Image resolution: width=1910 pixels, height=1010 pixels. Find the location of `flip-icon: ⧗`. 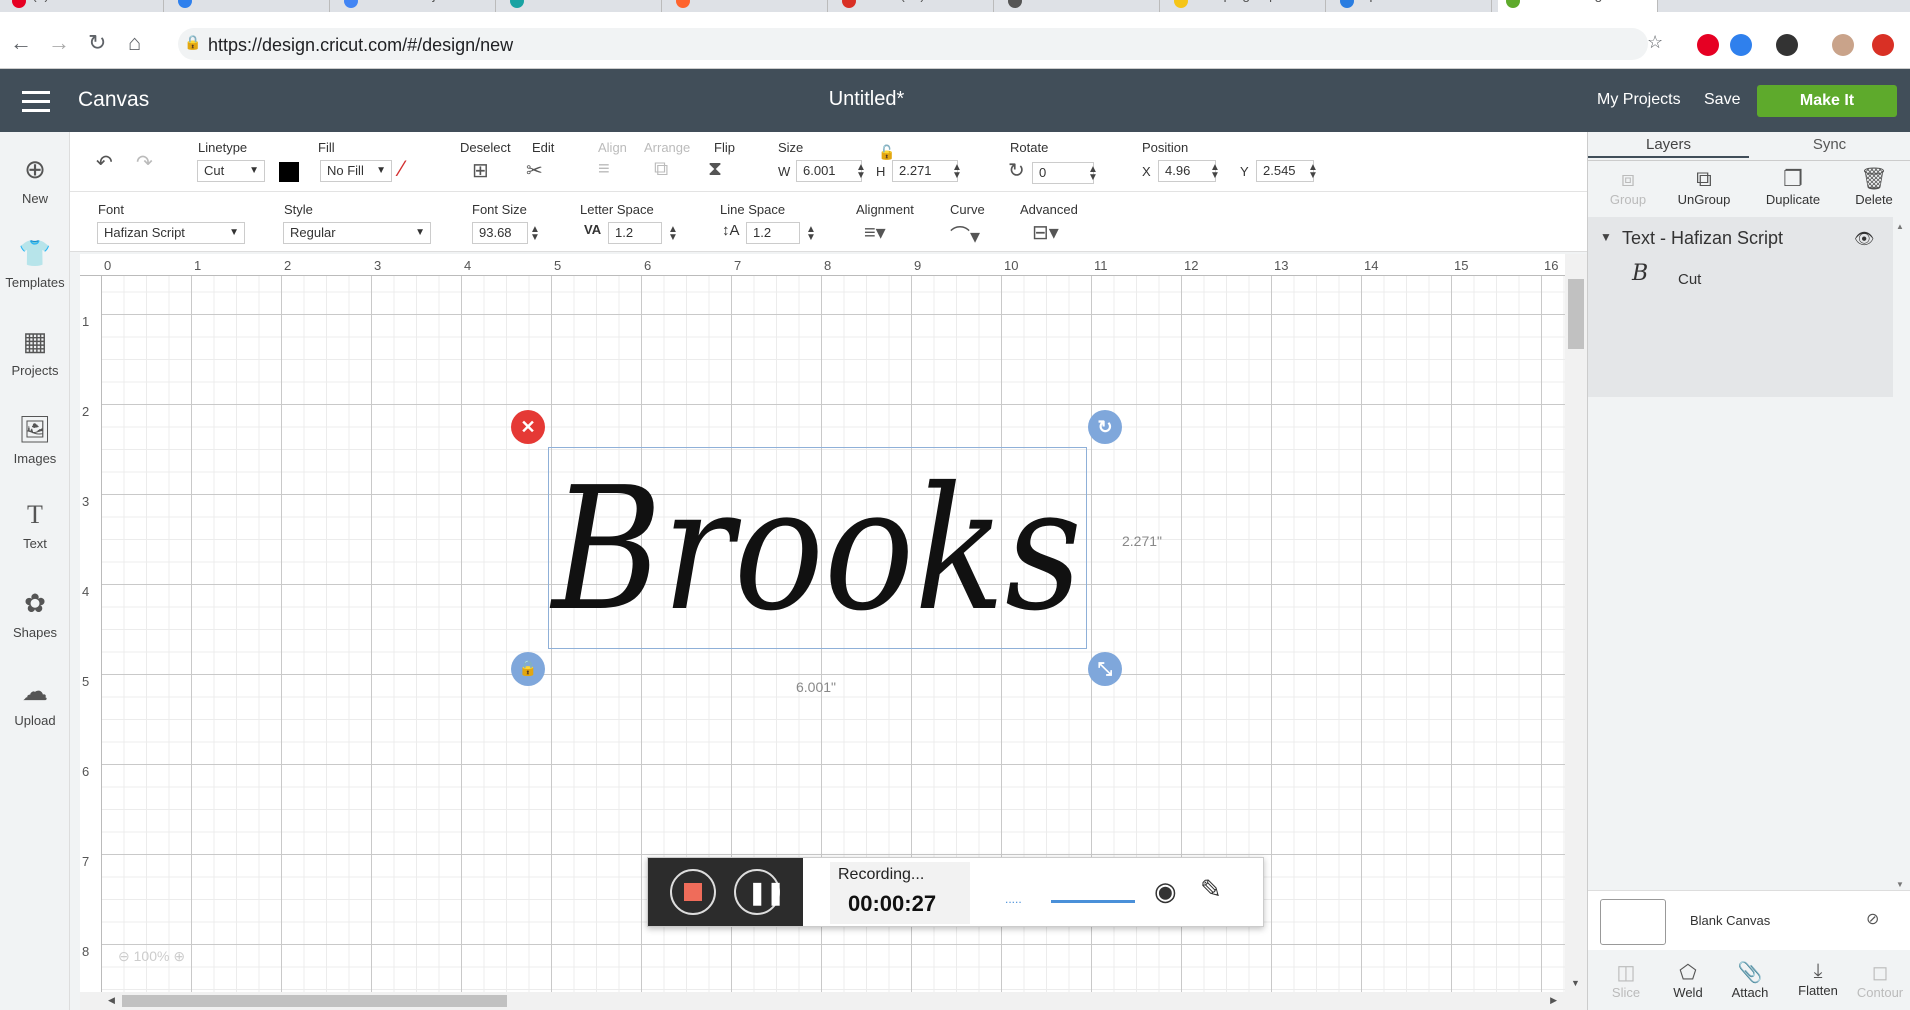

flip-icon: ⧗ is located at coordinates (715, 169).